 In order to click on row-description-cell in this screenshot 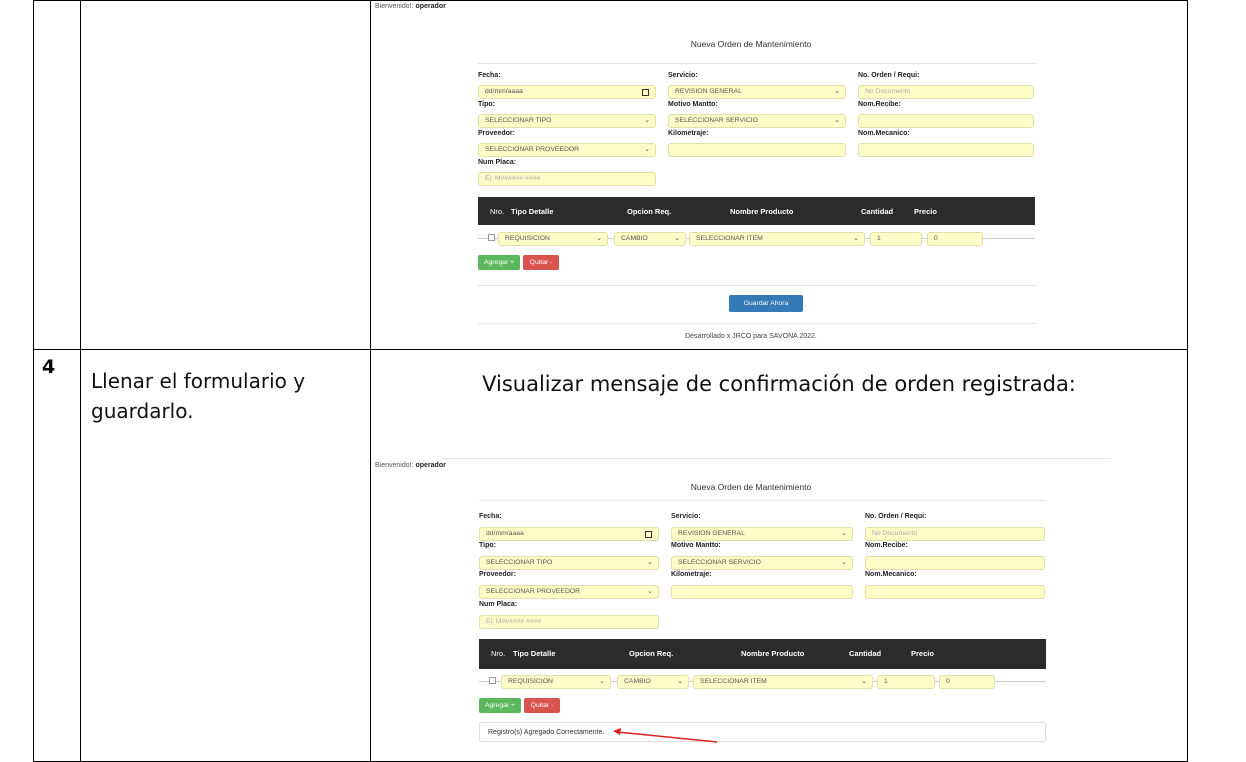, I will do `click(225, 175)`.